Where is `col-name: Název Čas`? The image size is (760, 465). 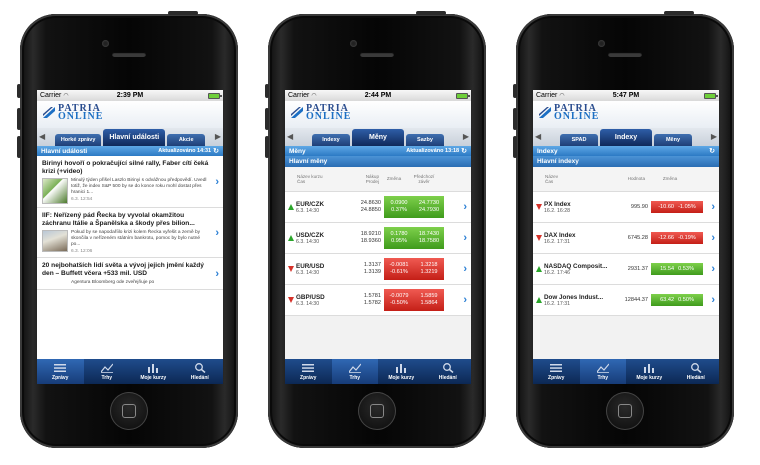 col-name: Název Čas is located at coordinates (552, 179).